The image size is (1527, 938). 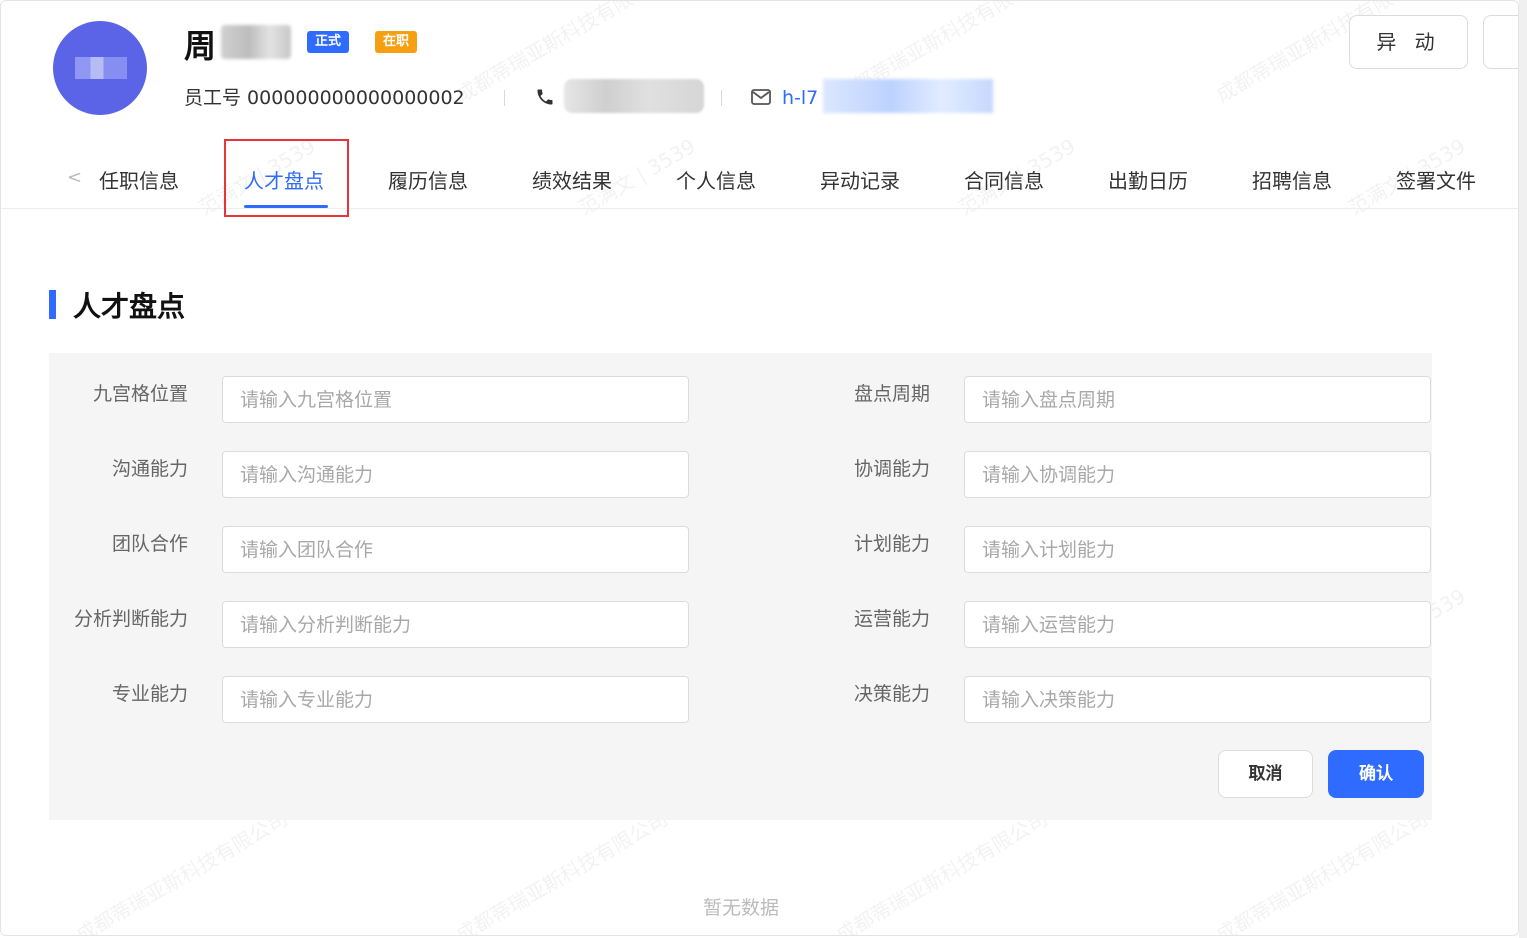 I want to click on label-professional: 专业能力, so click(x=149, y=694).